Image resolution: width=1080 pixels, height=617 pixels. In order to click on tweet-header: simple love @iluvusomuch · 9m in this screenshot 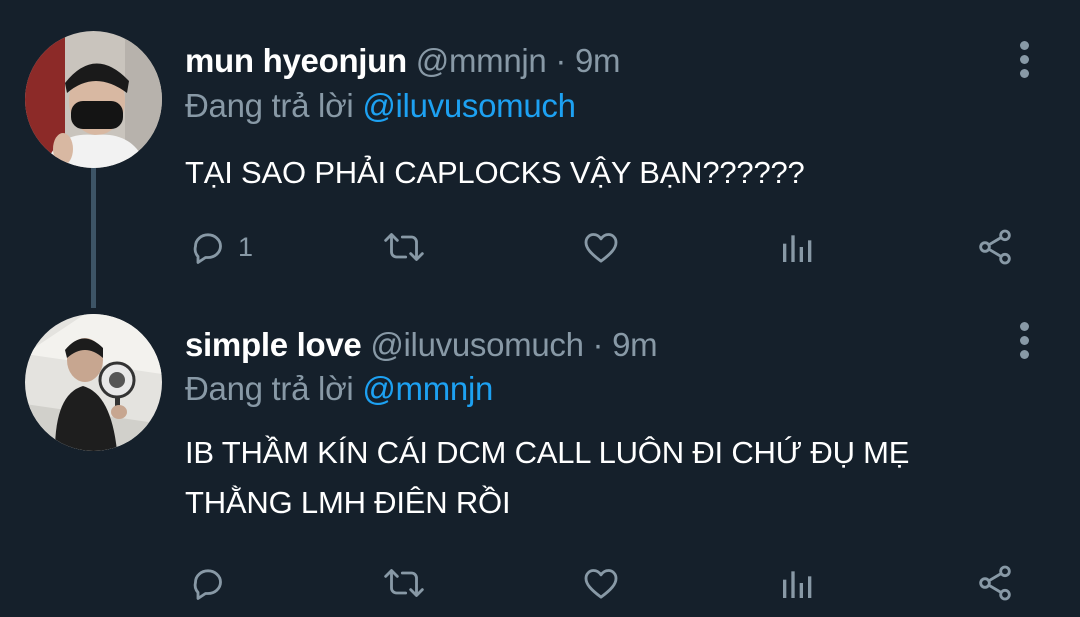, I will do `click(421, 345)`.